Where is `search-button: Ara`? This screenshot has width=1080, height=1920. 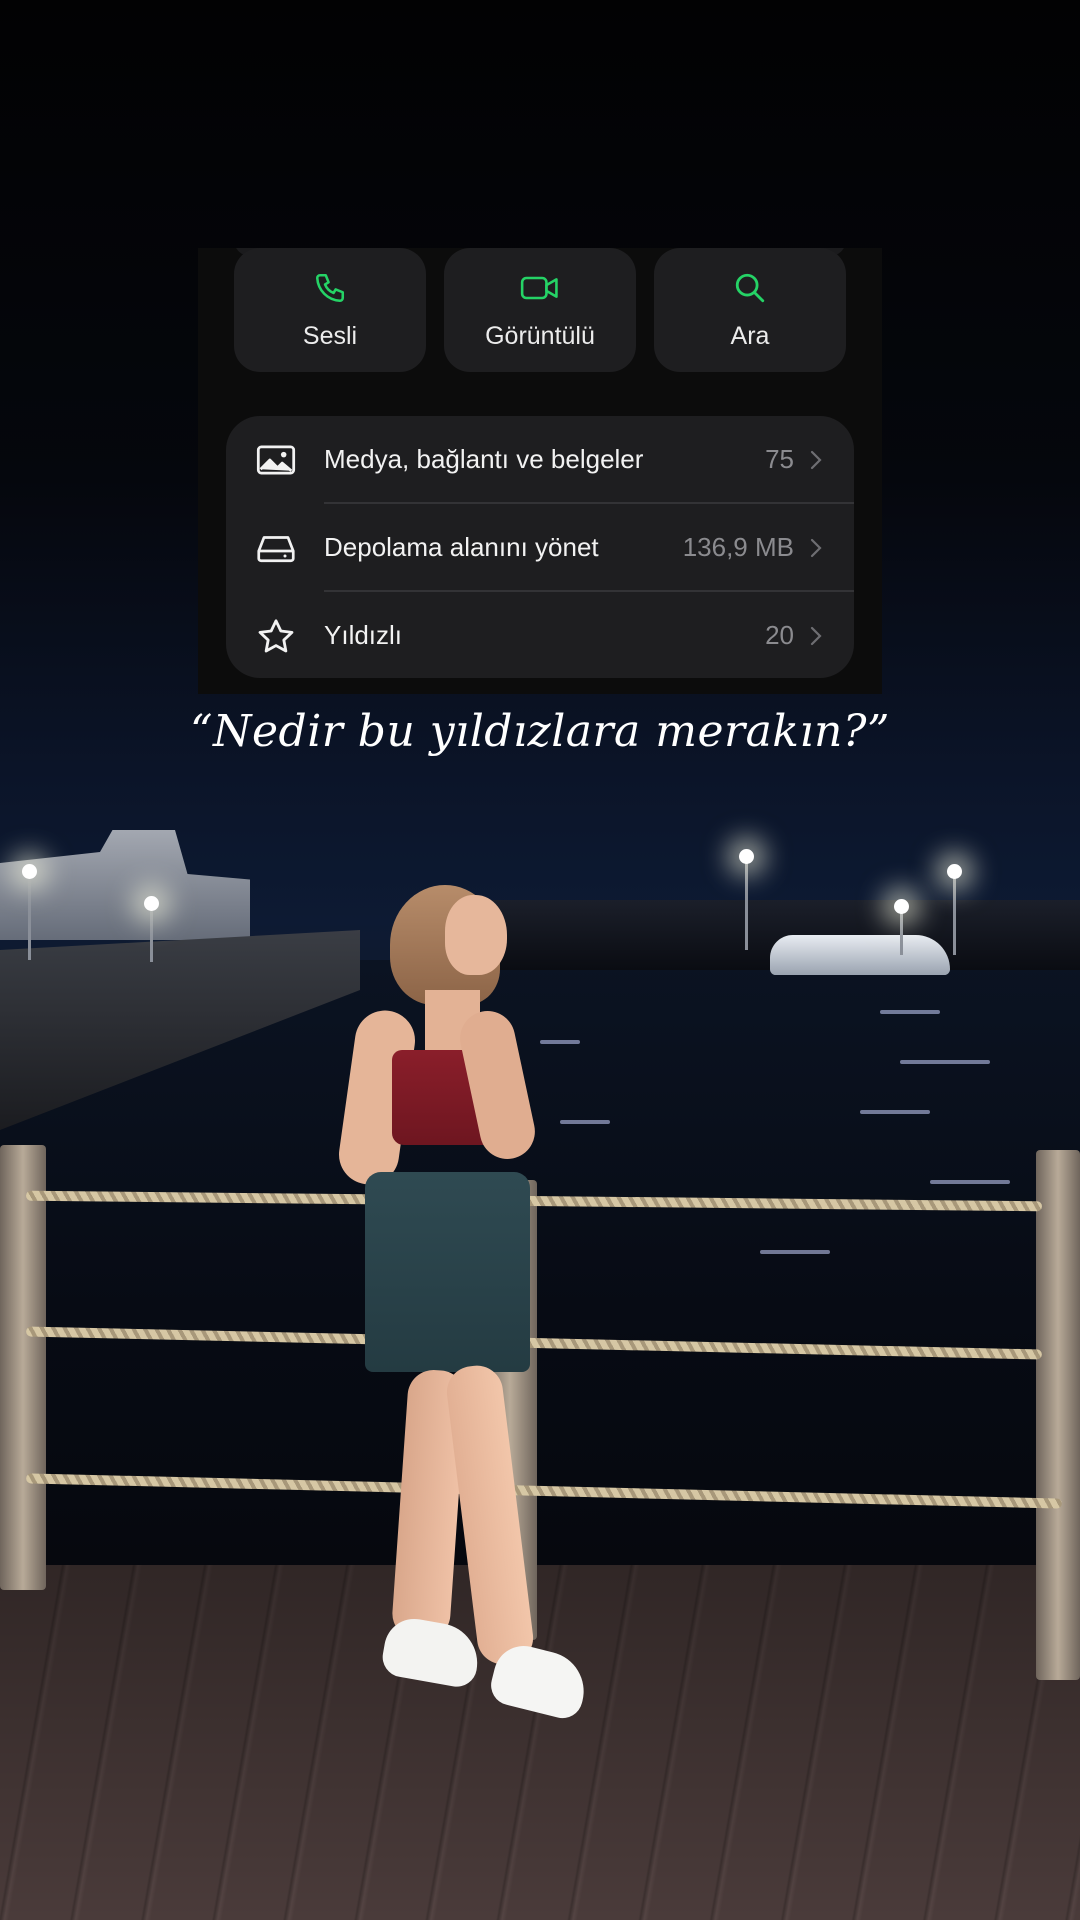
search-button: Ara is located at coordinates (750, 310).